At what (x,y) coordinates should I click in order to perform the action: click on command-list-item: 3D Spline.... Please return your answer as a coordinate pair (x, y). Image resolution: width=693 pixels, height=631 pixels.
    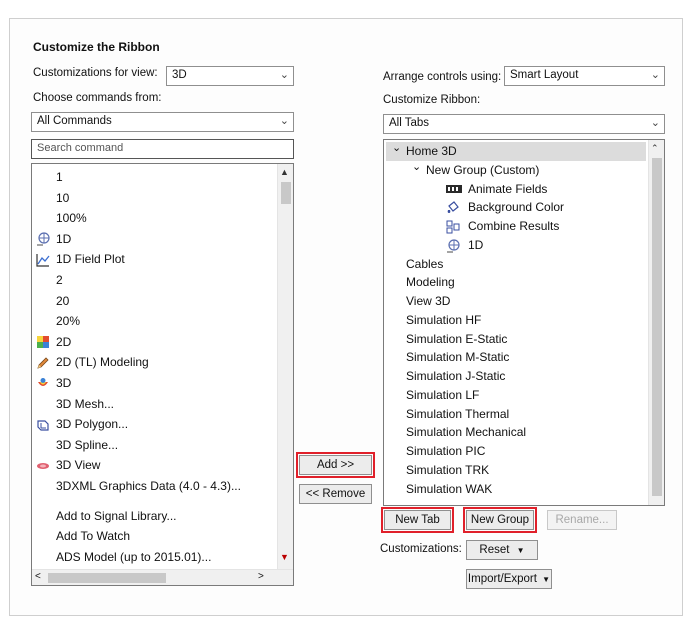
    Looking at the image, I should click on (154, 445).